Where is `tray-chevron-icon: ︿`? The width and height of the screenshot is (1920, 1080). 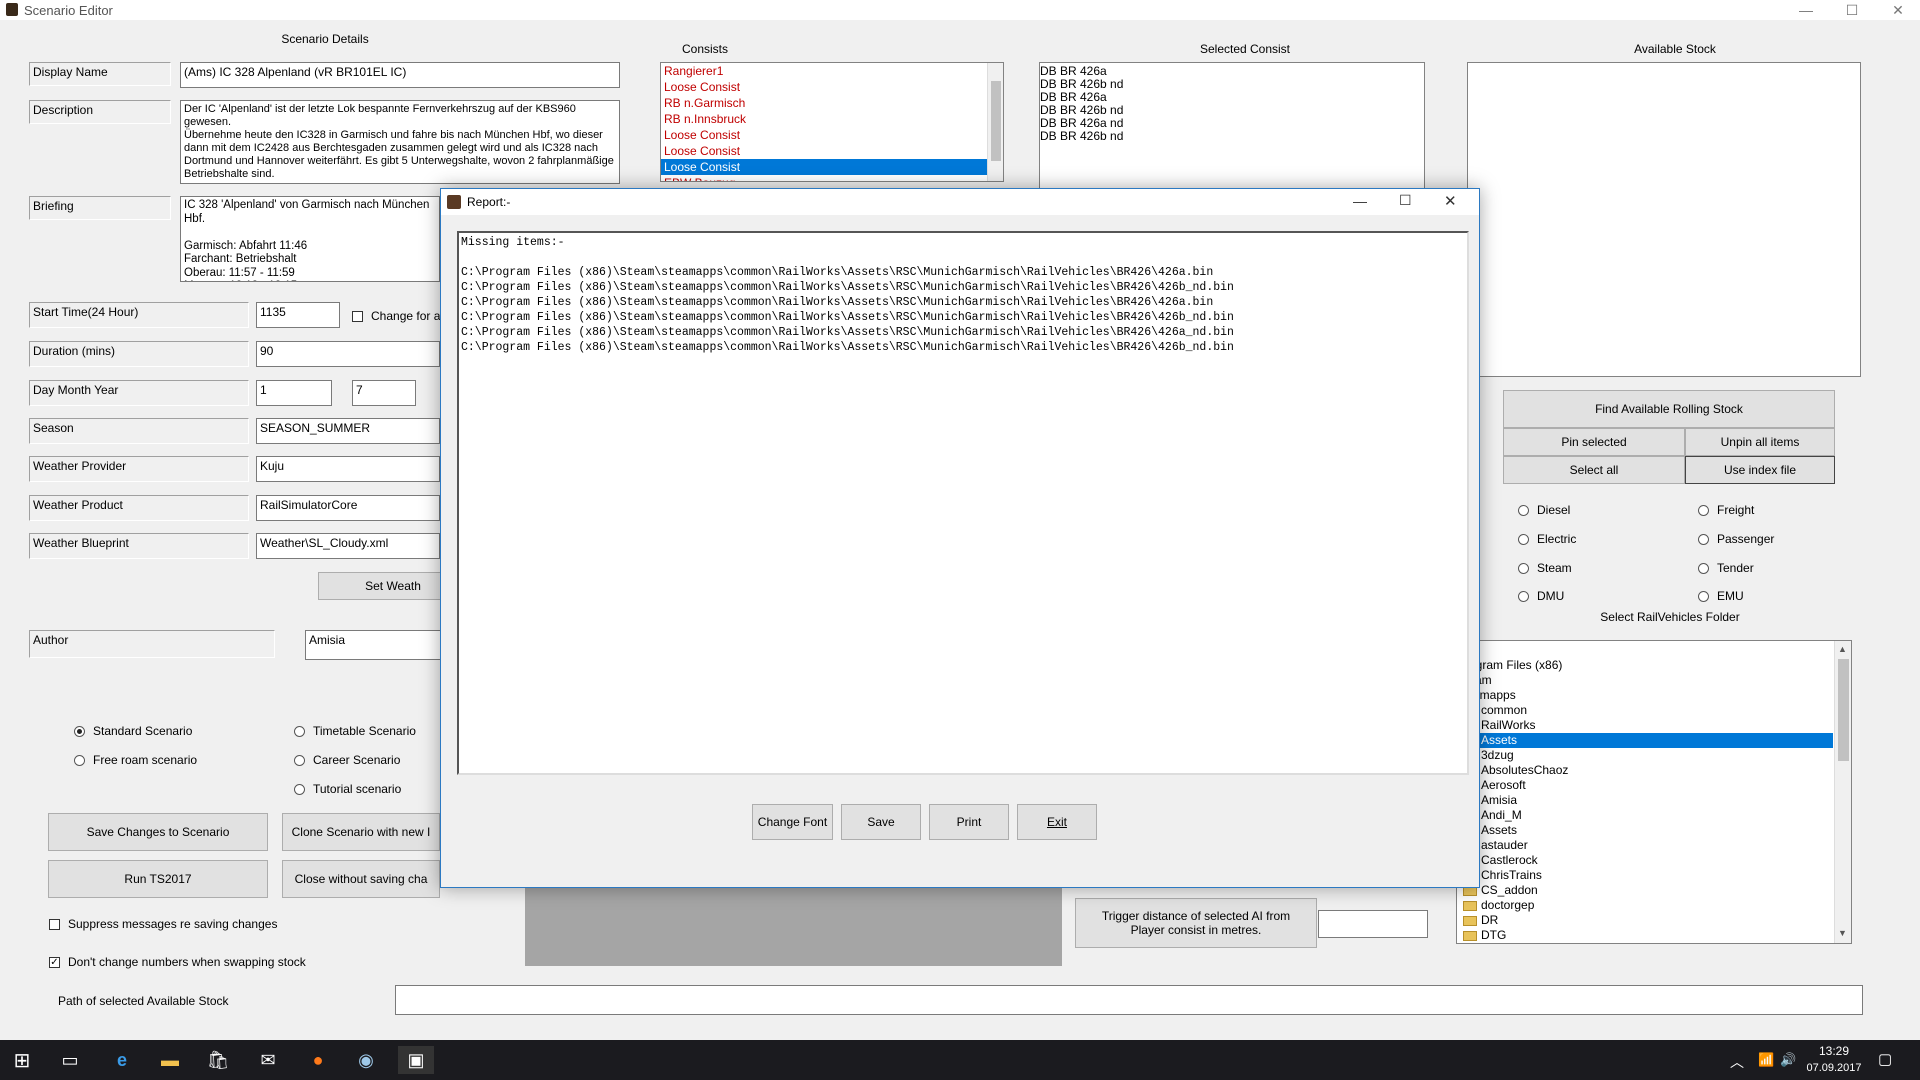
tray-chevron-icon: ︿ is located at coordinates (1737, 1062).